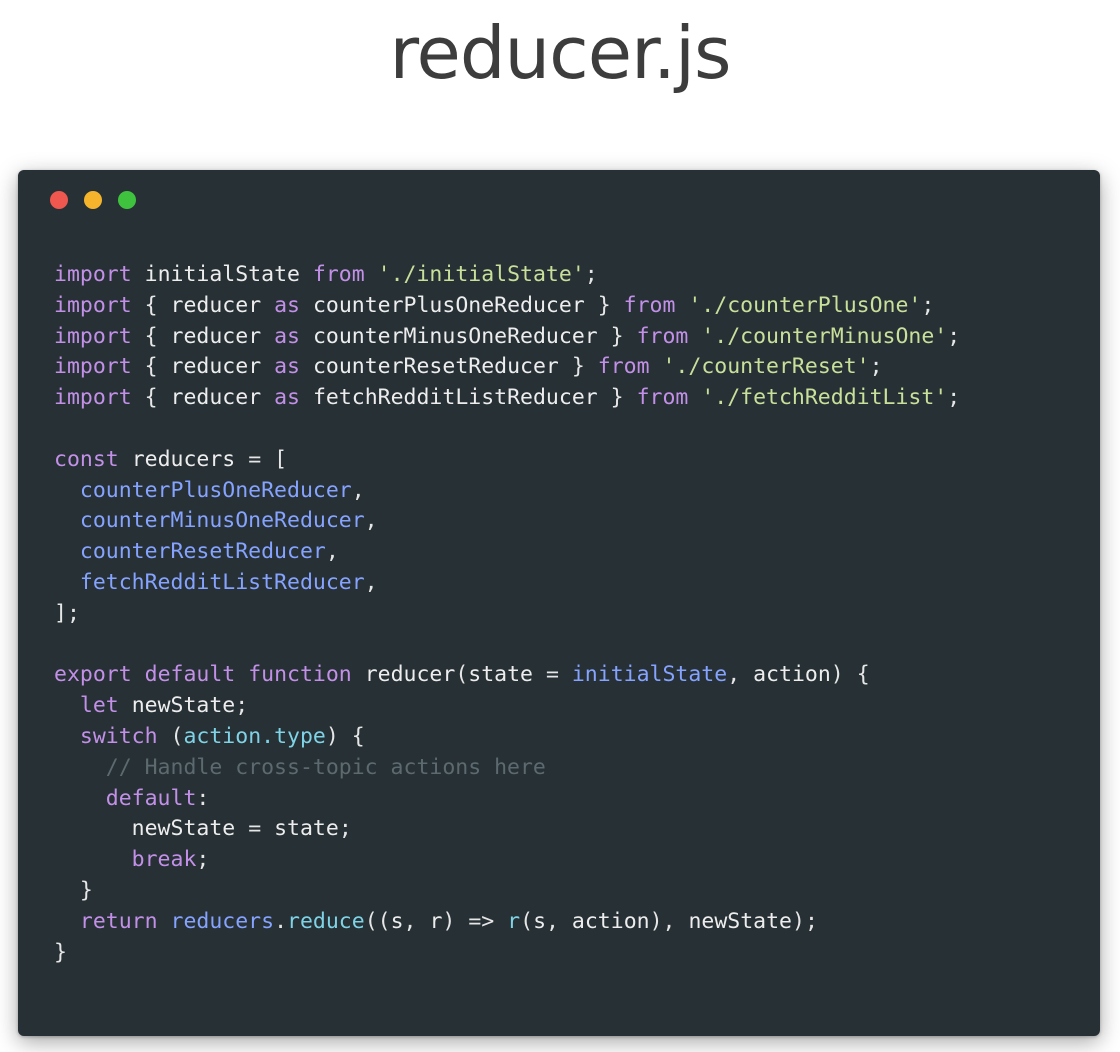  Describe the element at coordinates (325, 767) in the screenshot. I see `code-token: // Handle cross-topic actions here` at that location.